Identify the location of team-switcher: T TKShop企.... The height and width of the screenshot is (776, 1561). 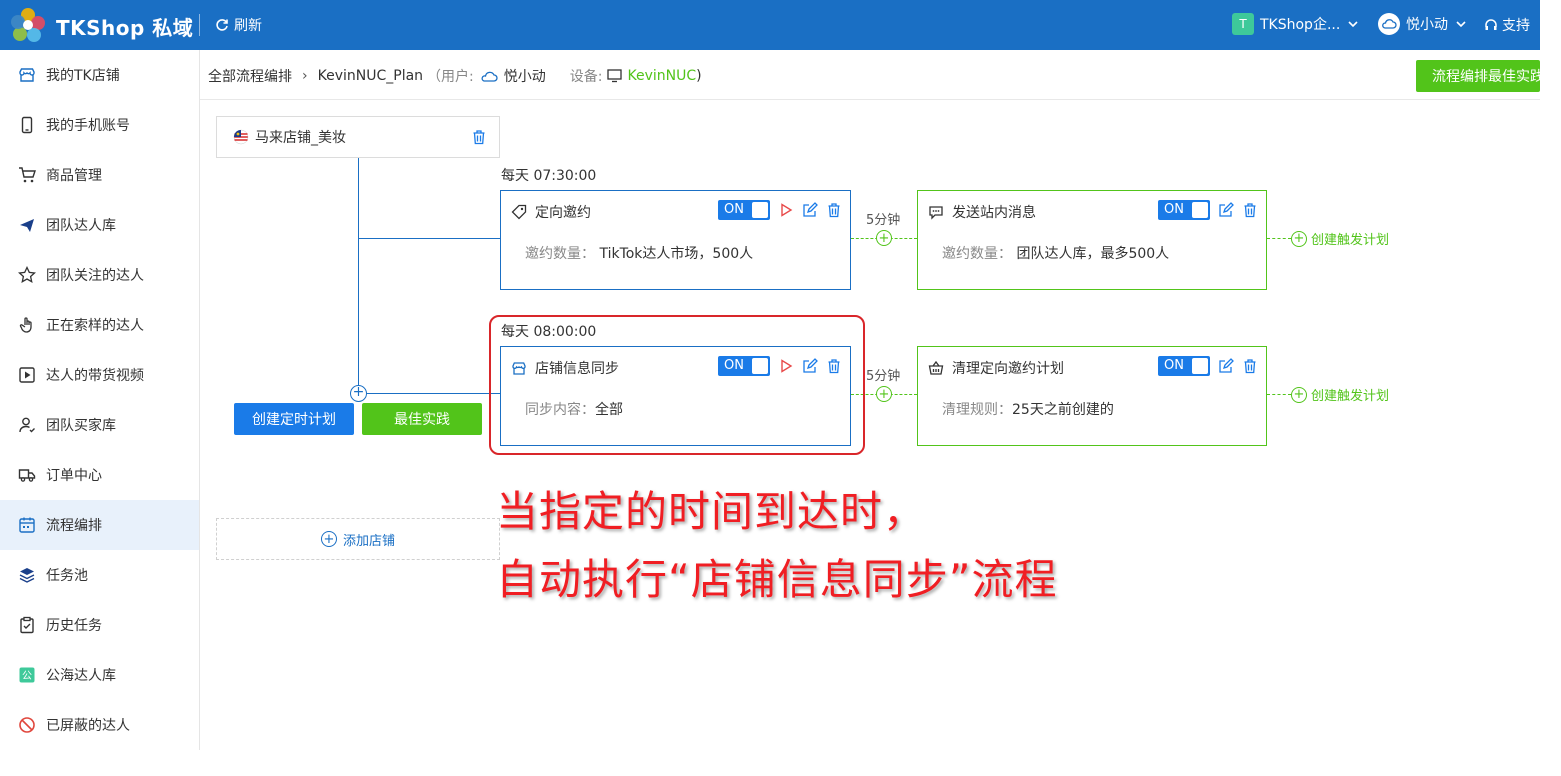
(1296, 24).